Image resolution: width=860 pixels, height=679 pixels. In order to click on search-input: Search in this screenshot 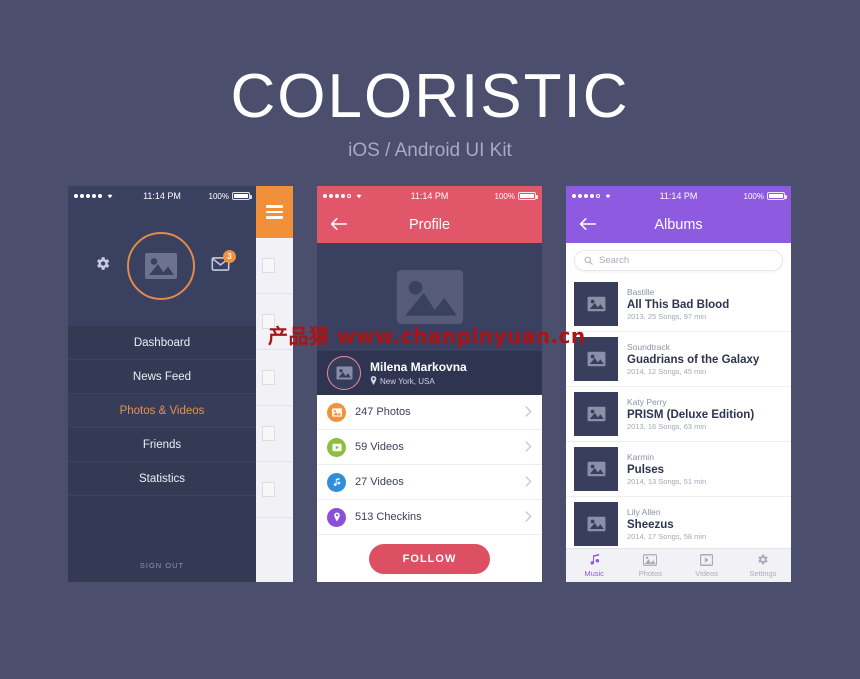, I will do `click(678, 260)`.